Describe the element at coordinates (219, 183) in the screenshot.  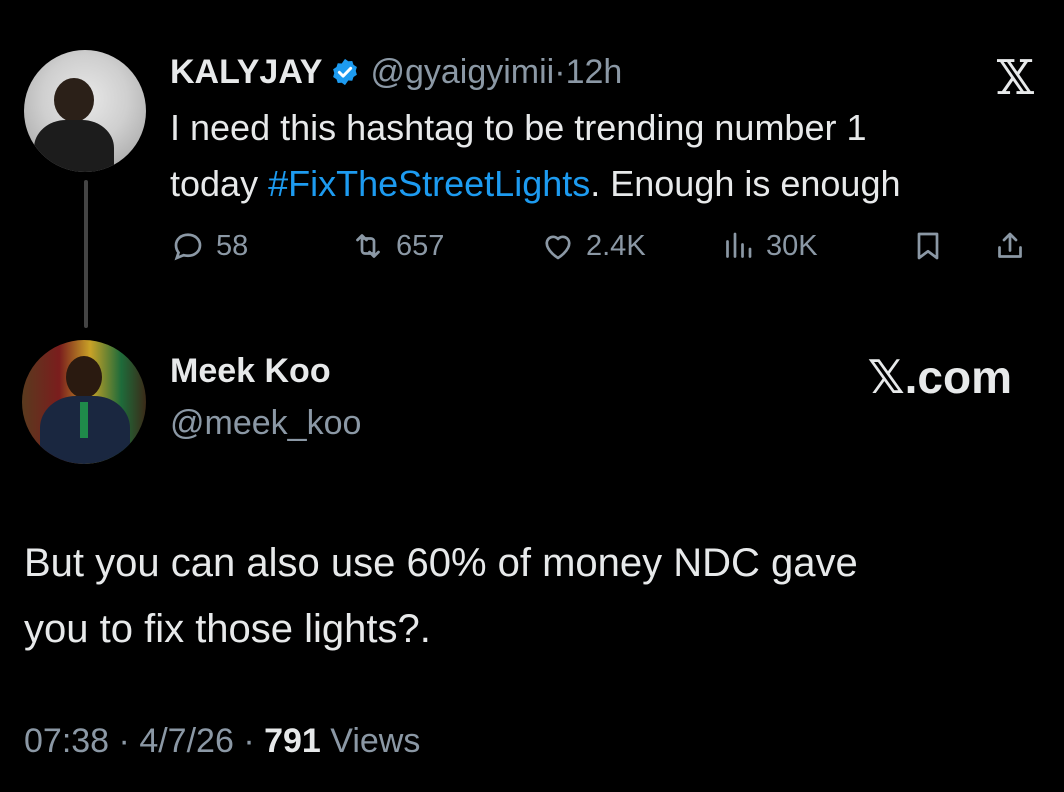
I see `tweet-text-prefix: today` at that location.